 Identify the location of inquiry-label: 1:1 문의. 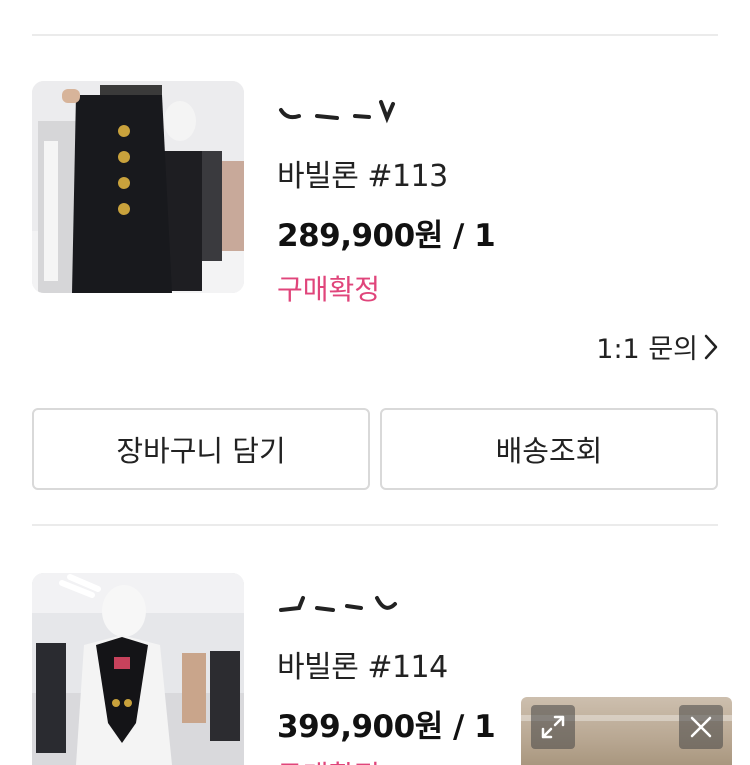
(647, 349).